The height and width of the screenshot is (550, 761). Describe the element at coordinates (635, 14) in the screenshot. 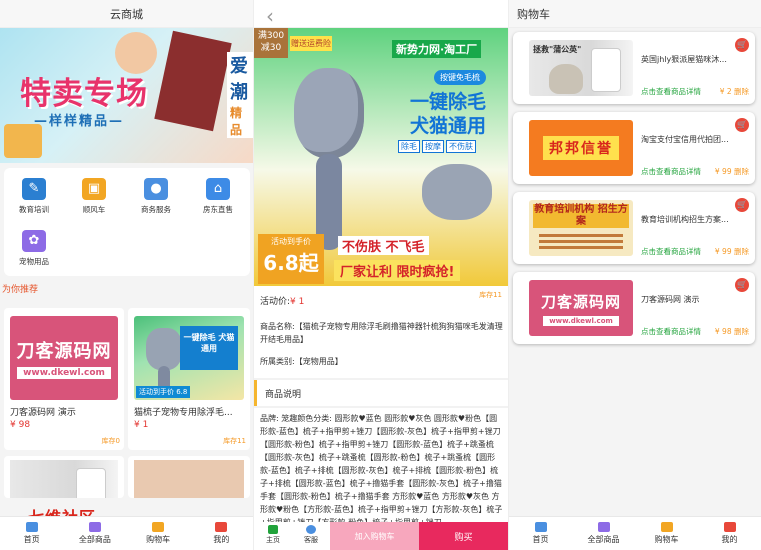

I see `page-title: 购物车` at that location.